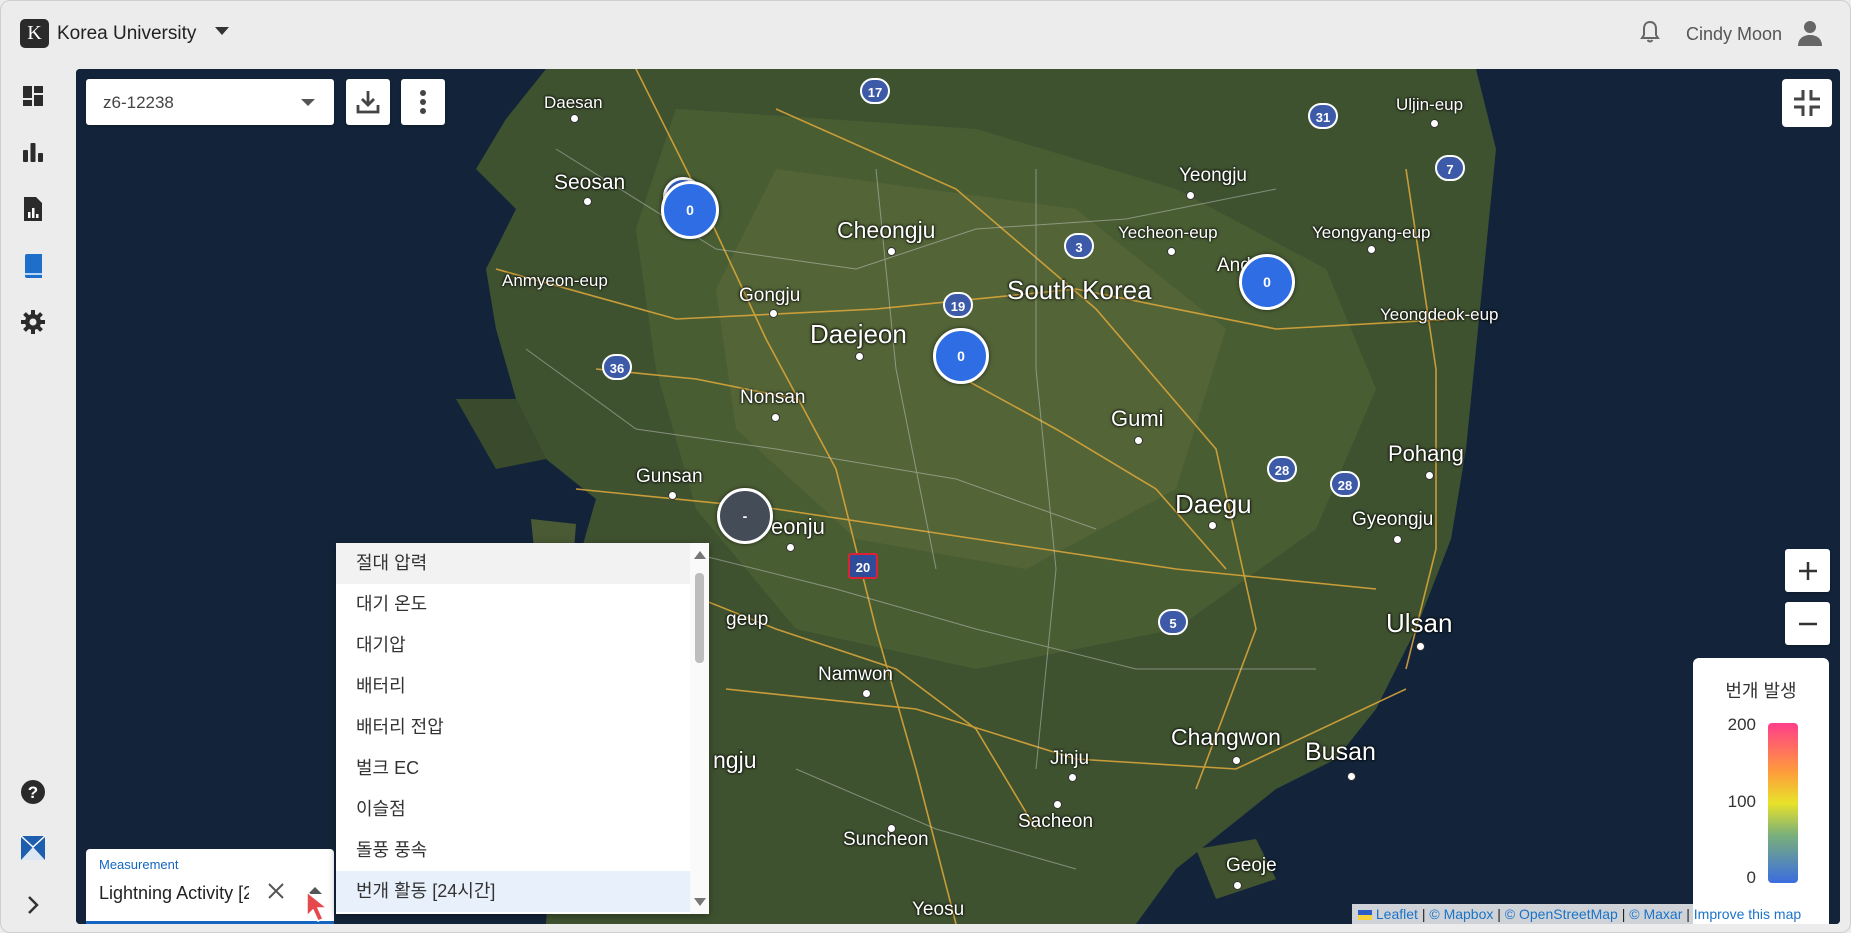 This screenshot has height=933, width=1851. Describe the element at coordinates (174, 893) in the screenshot. I see `measurement-input: Lightning Activity [24` at that location.